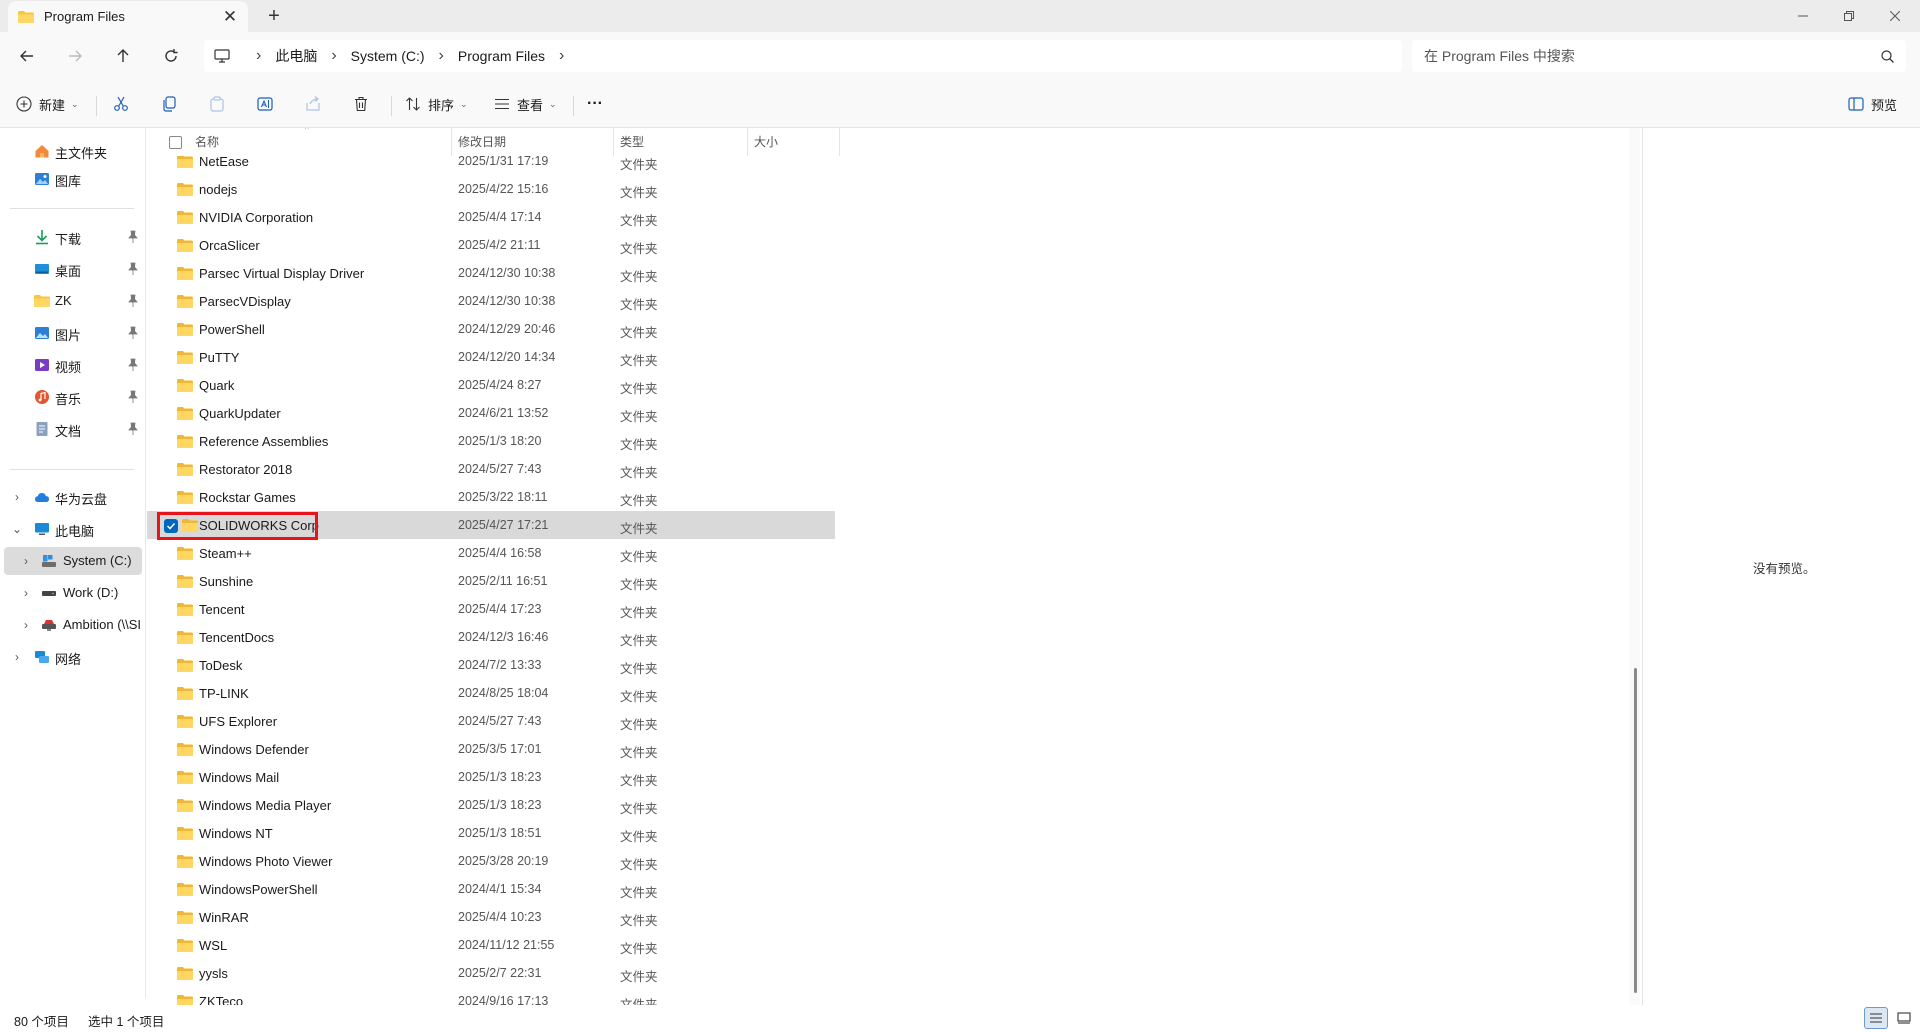 This screenshot has height=1032, width=1920. What do you see at coordinates (313, 104) in the screenshot?
I see `share-button` at bounding box center [313, 104].